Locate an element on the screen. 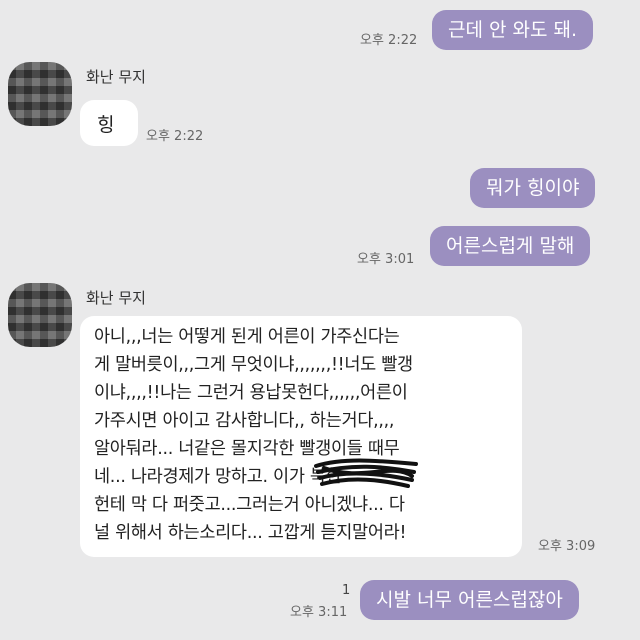 This screenshot has height=640, width=640. unread-count: 1 is located at coordinates (346, 590).